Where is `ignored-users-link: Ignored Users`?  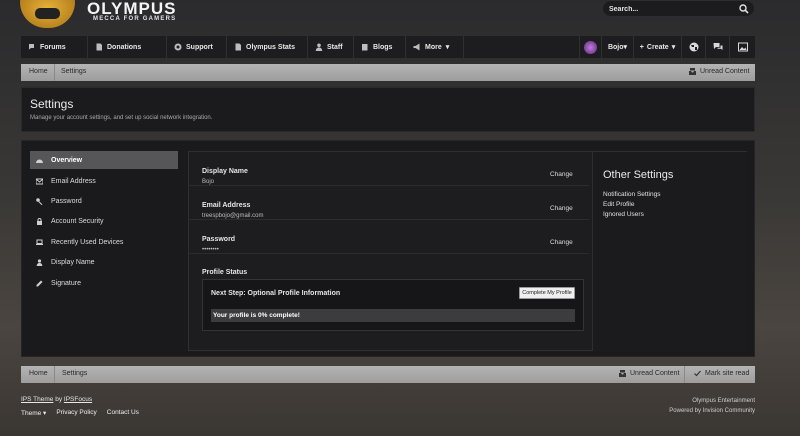
ignored-users-link: Ignored Users is located at coordinates (623, 214).